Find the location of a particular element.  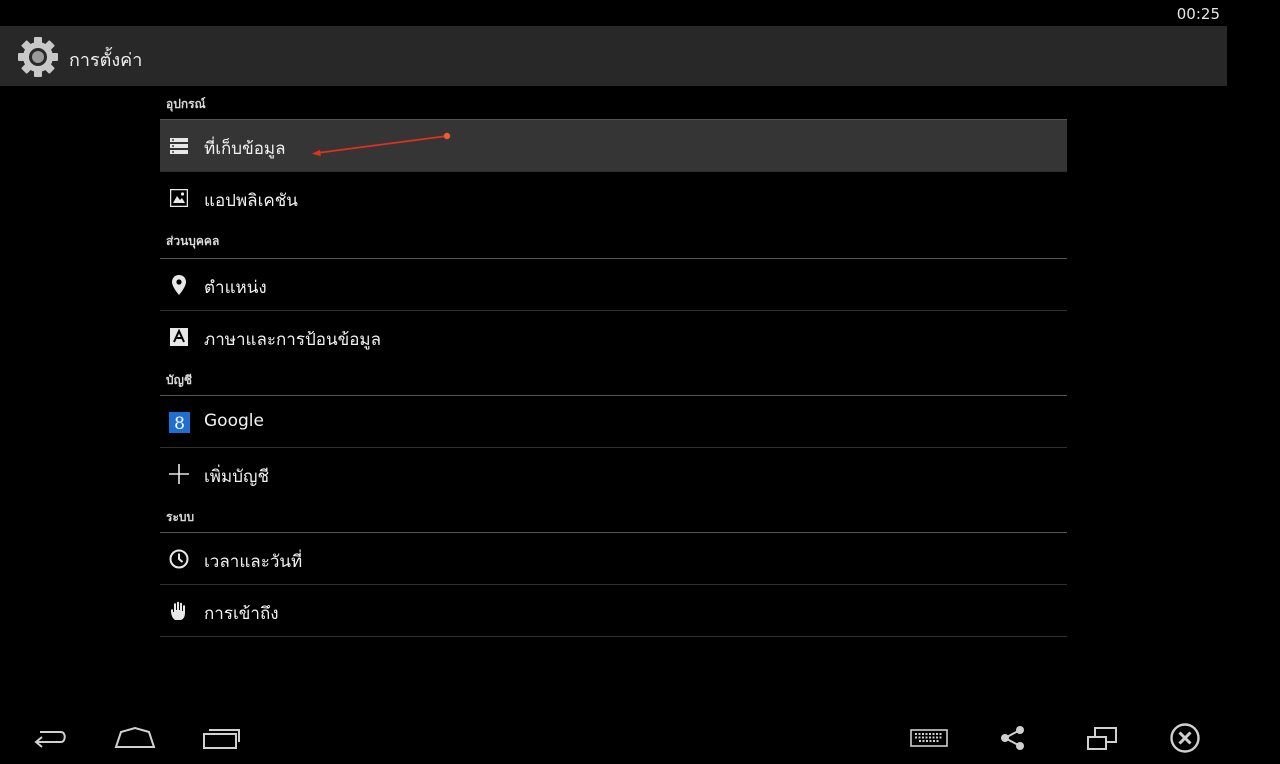

gear-icon is located at coordinates (38, 57).